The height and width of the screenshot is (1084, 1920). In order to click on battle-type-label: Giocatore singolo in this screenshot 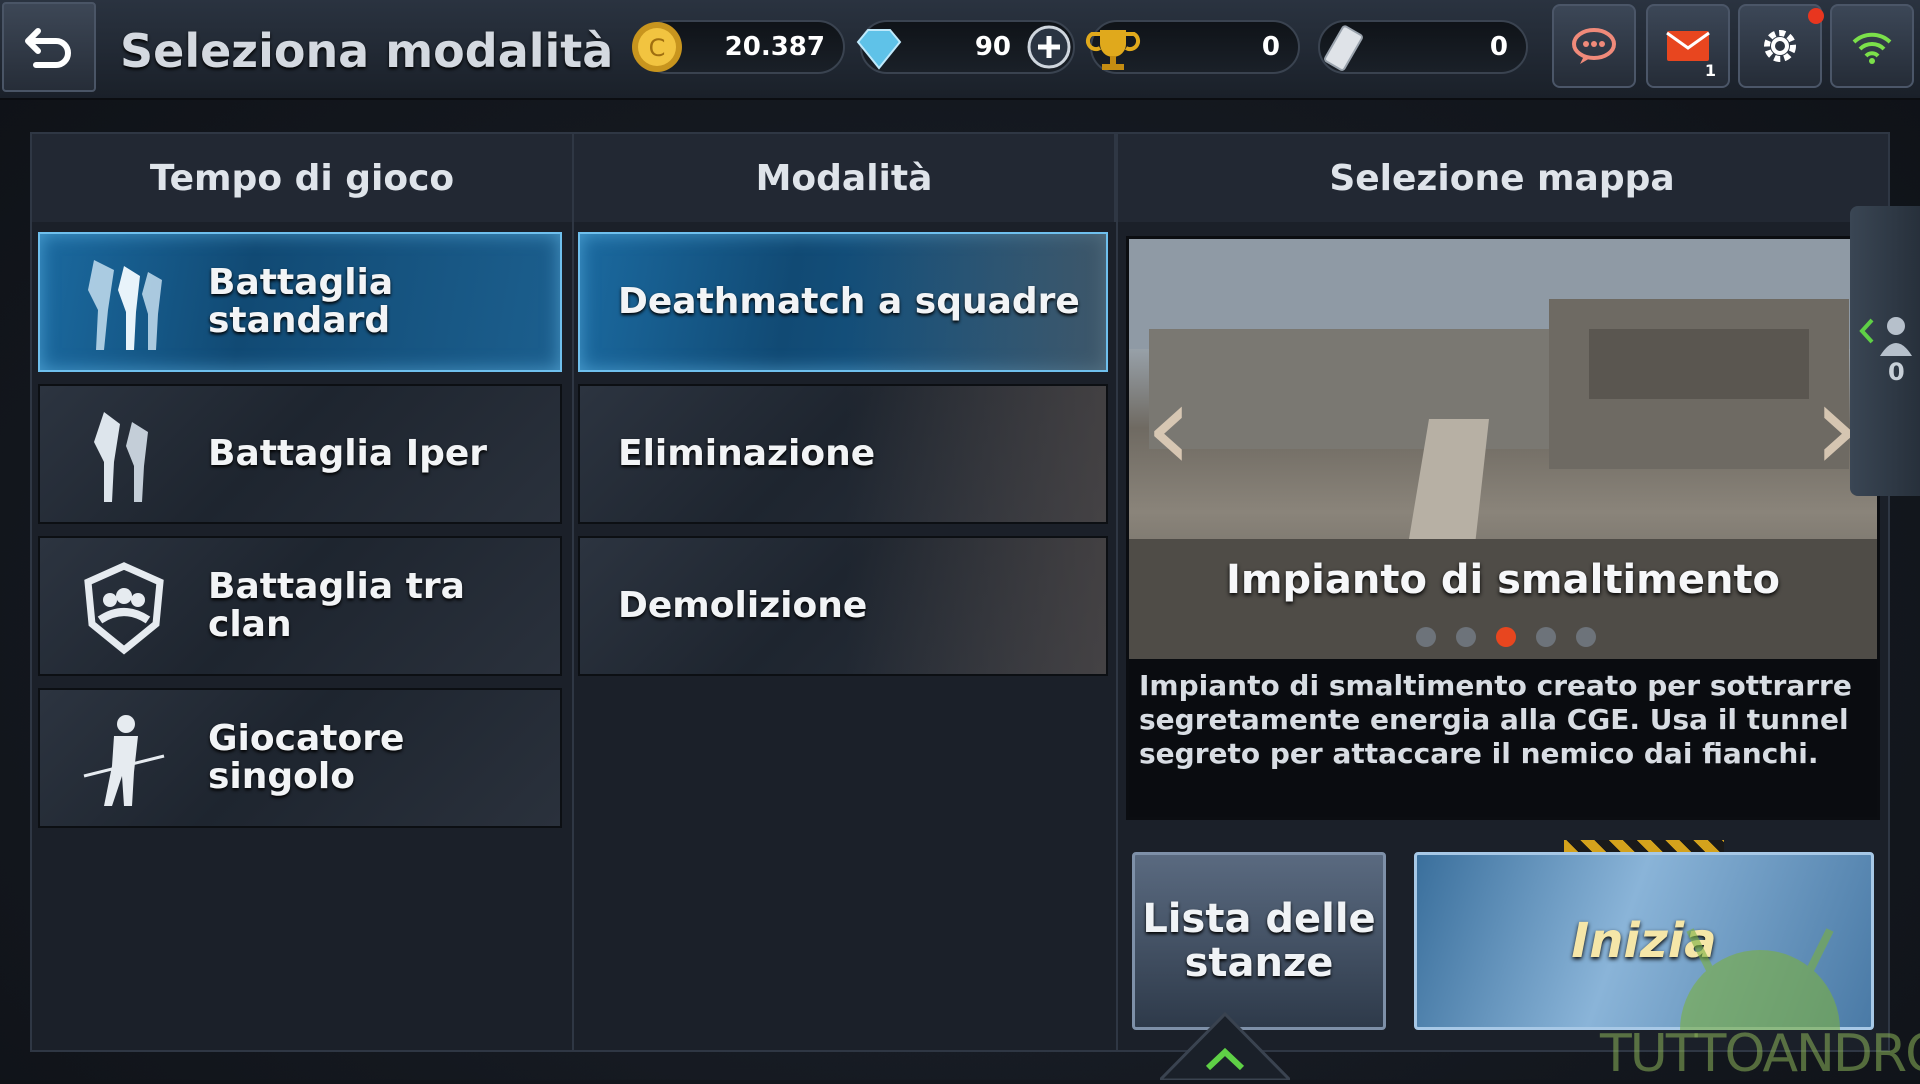, I will do `click(306, 757)`.